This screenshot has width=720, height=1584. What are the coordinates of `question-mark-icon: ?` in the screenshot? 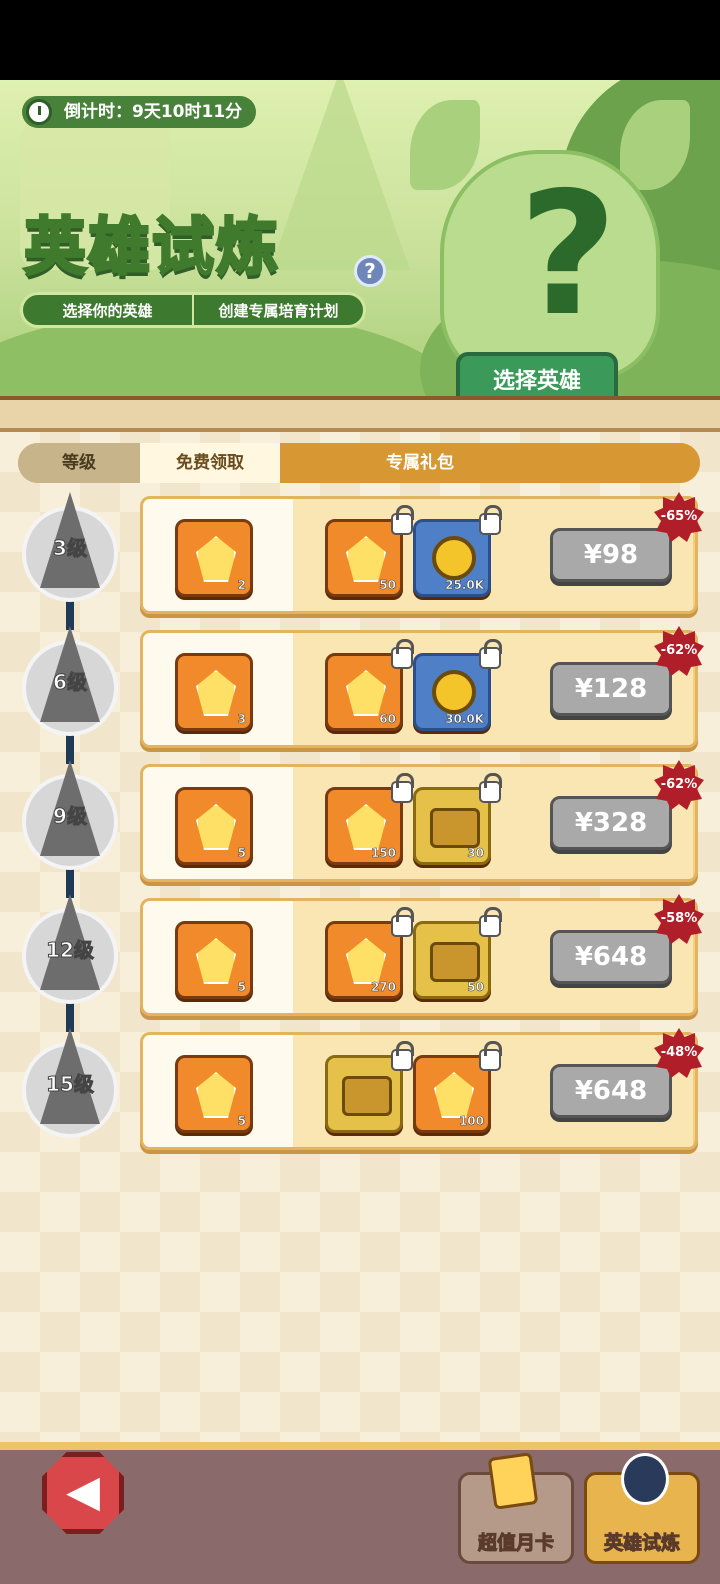 It's located at (568, 255).